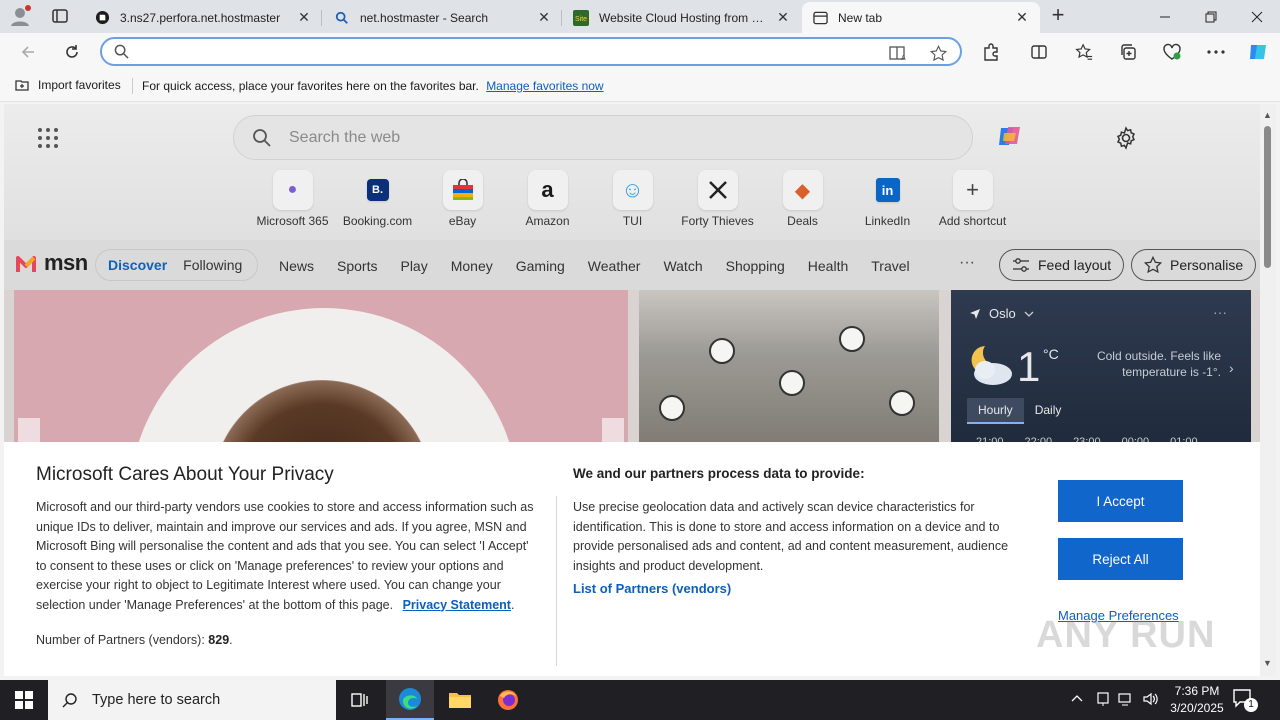 The height and width of the screenshot is (720, 1280). What do you see at coordinates (1194, 265) in the screenshot?
I see `personalise-button: Personalise` at bounding box center [1194, 265].